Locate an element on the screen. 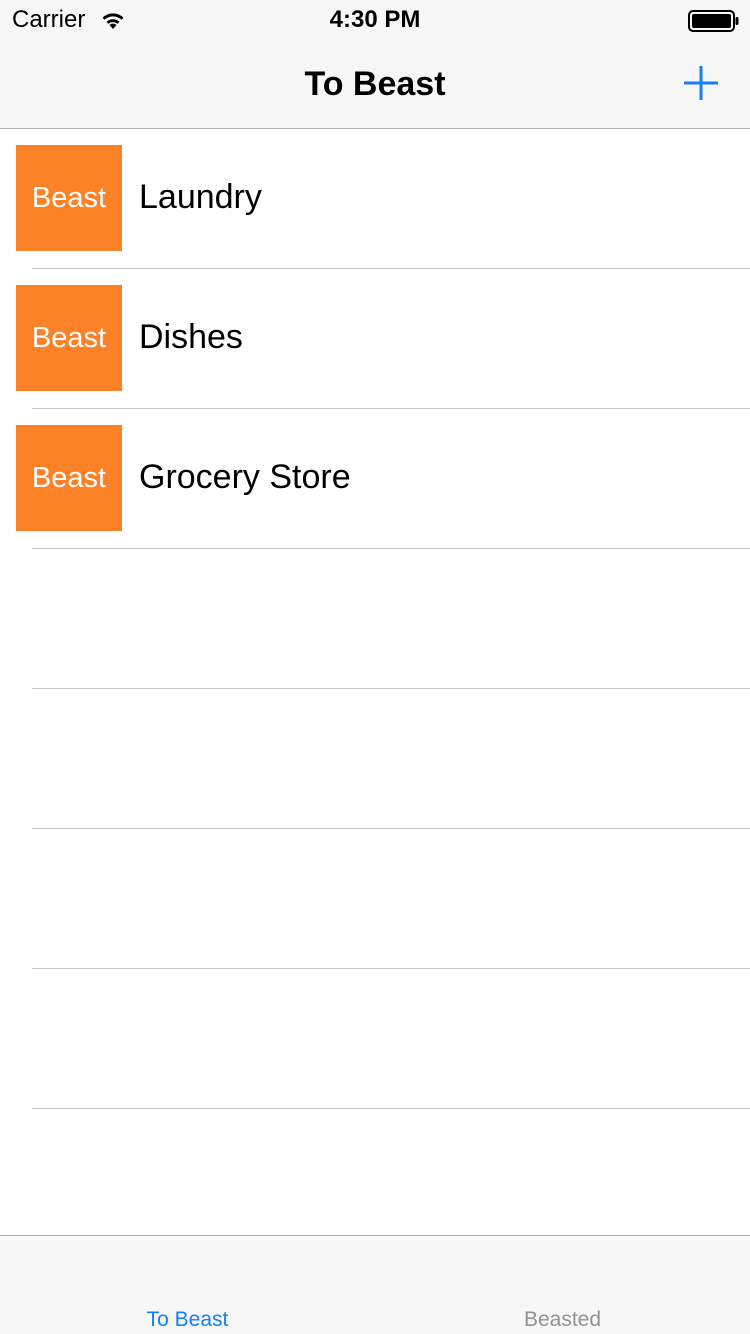 The image size is (750, 1334). task-row: Beast Laundry is located at coordinates (375, 199).